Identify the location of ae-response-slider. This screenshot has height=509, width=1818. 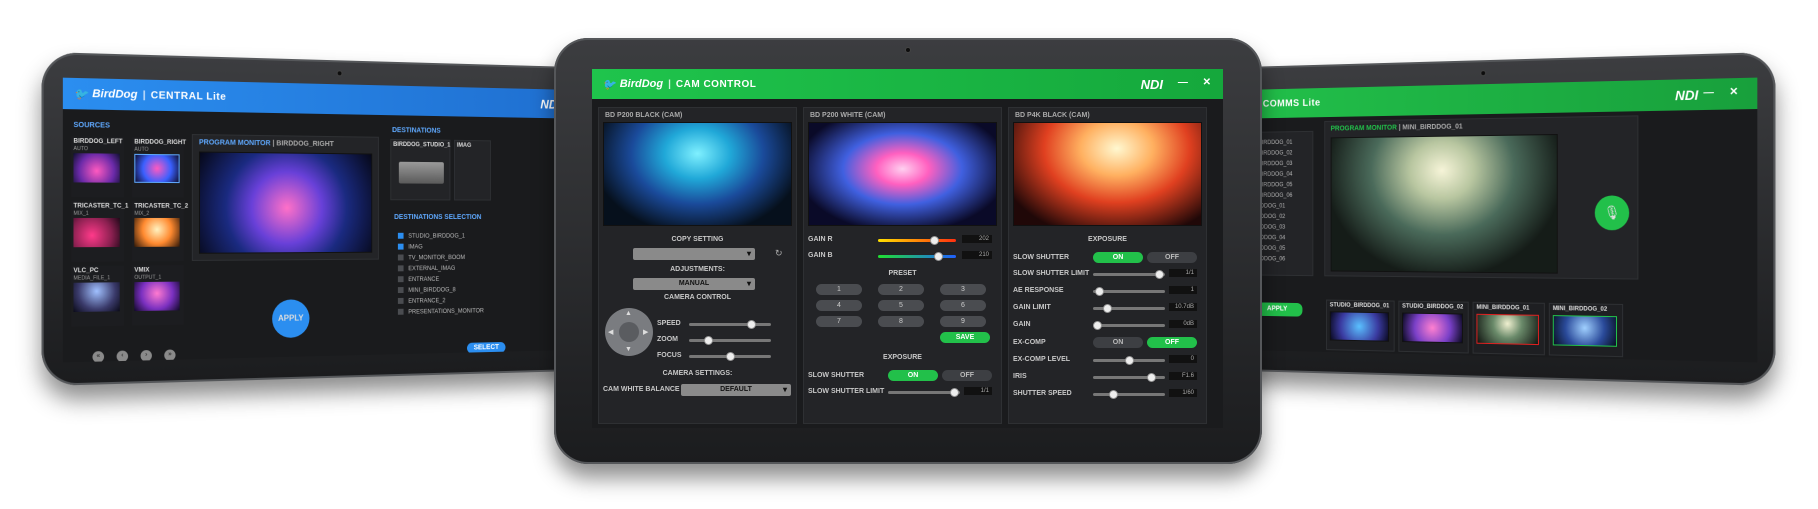
(1129, 291).